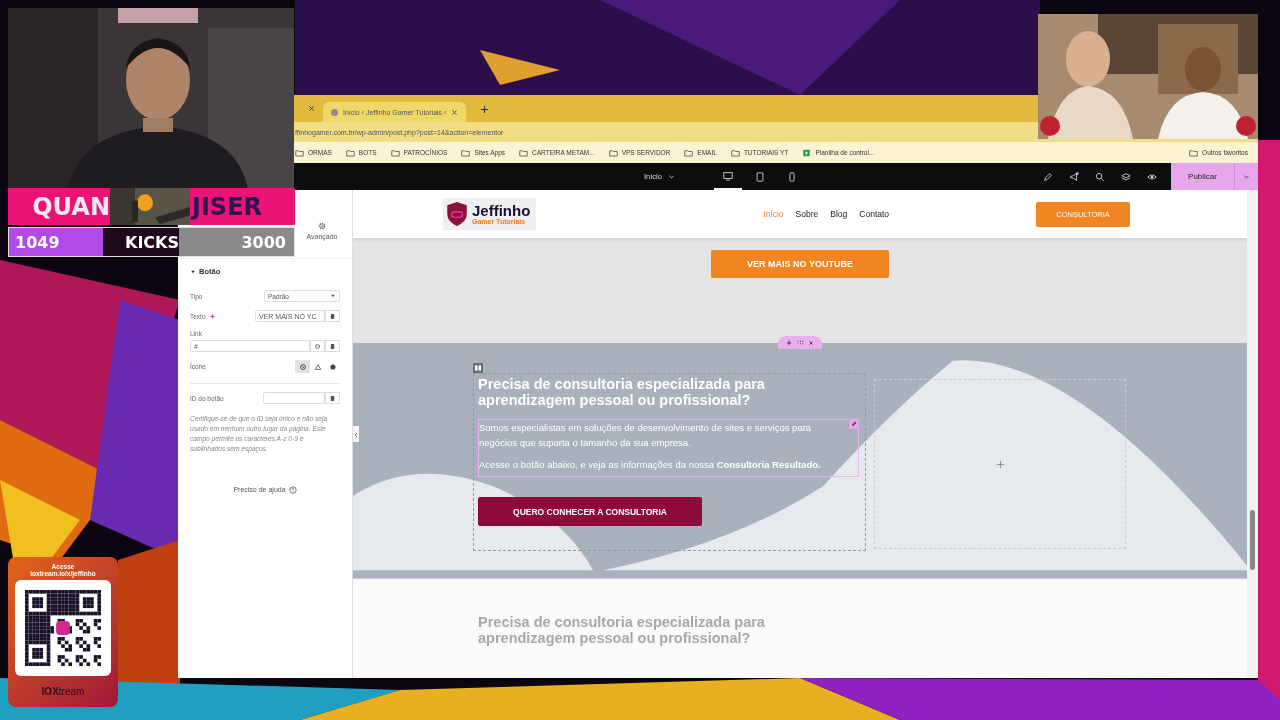 This screenshot has height=720, width=1280. I want to click on columns-icon, so click(478, 368).